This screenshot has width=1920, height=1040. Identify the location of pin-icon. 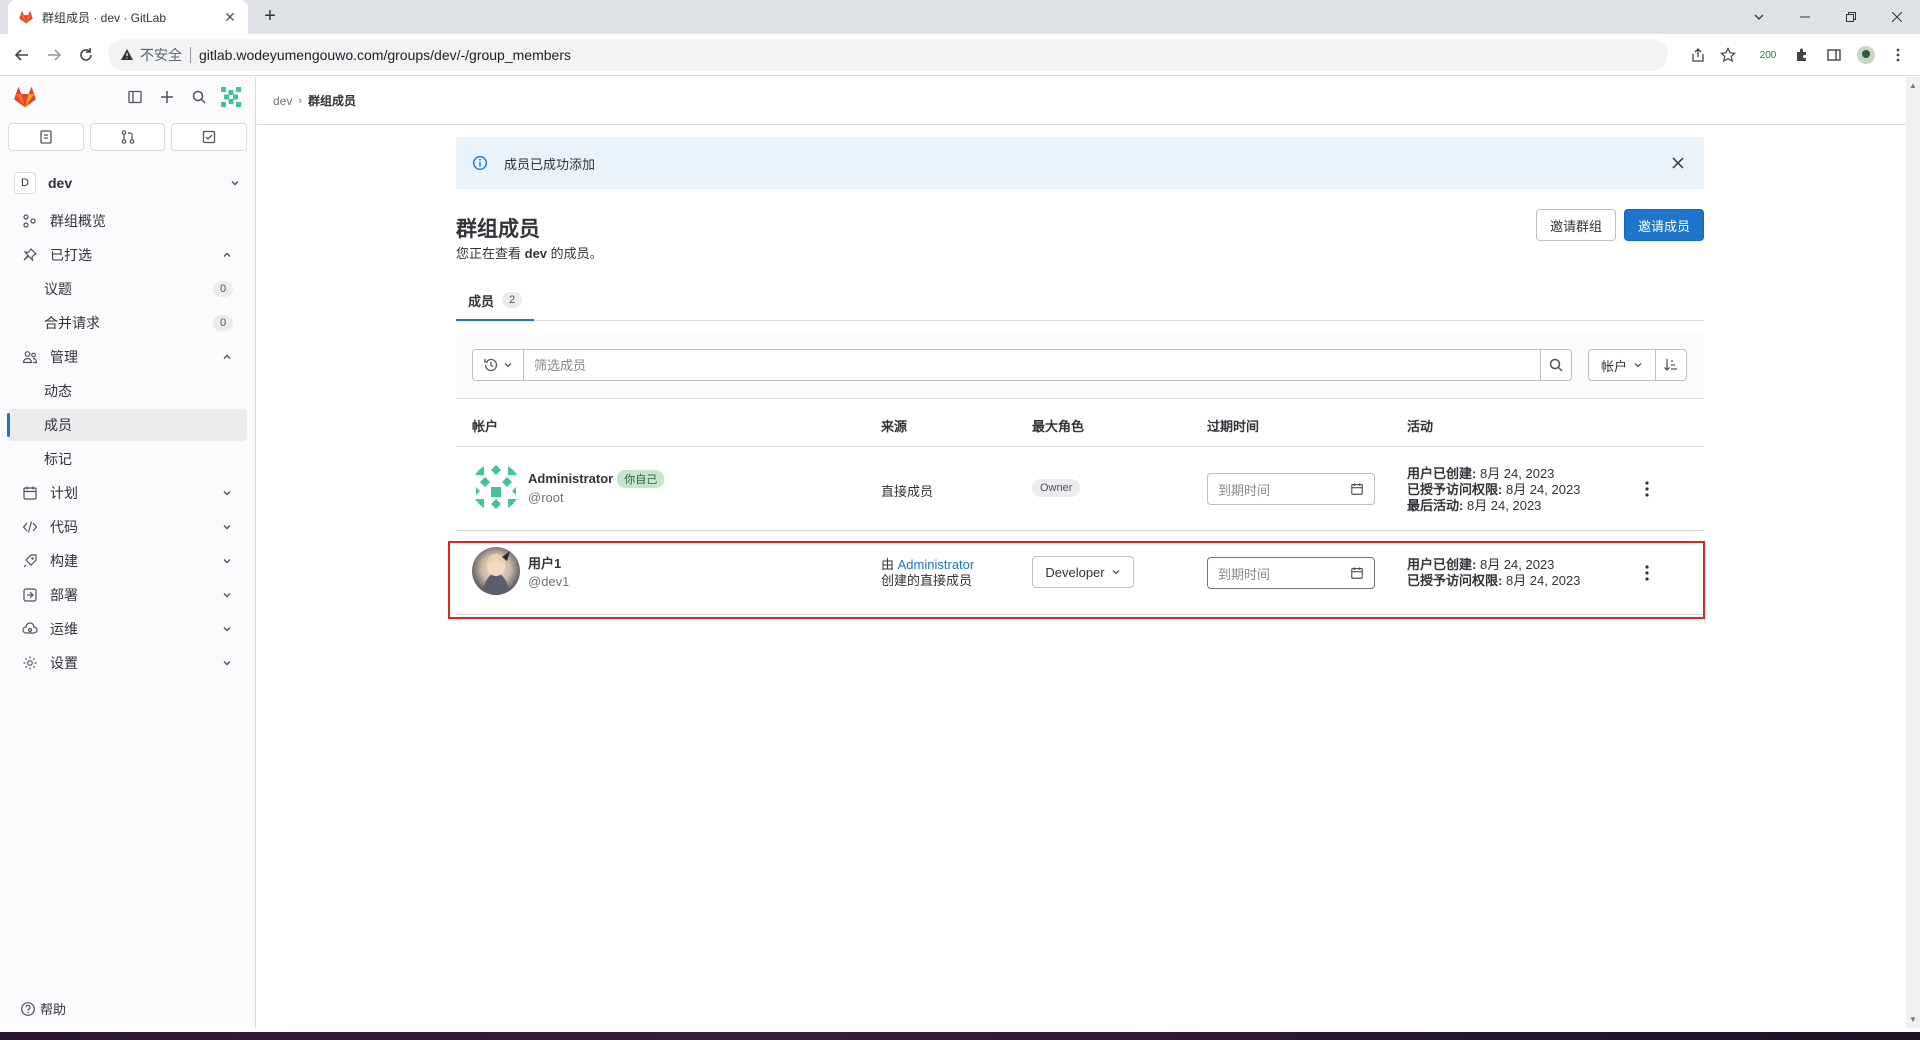
(30, 255).